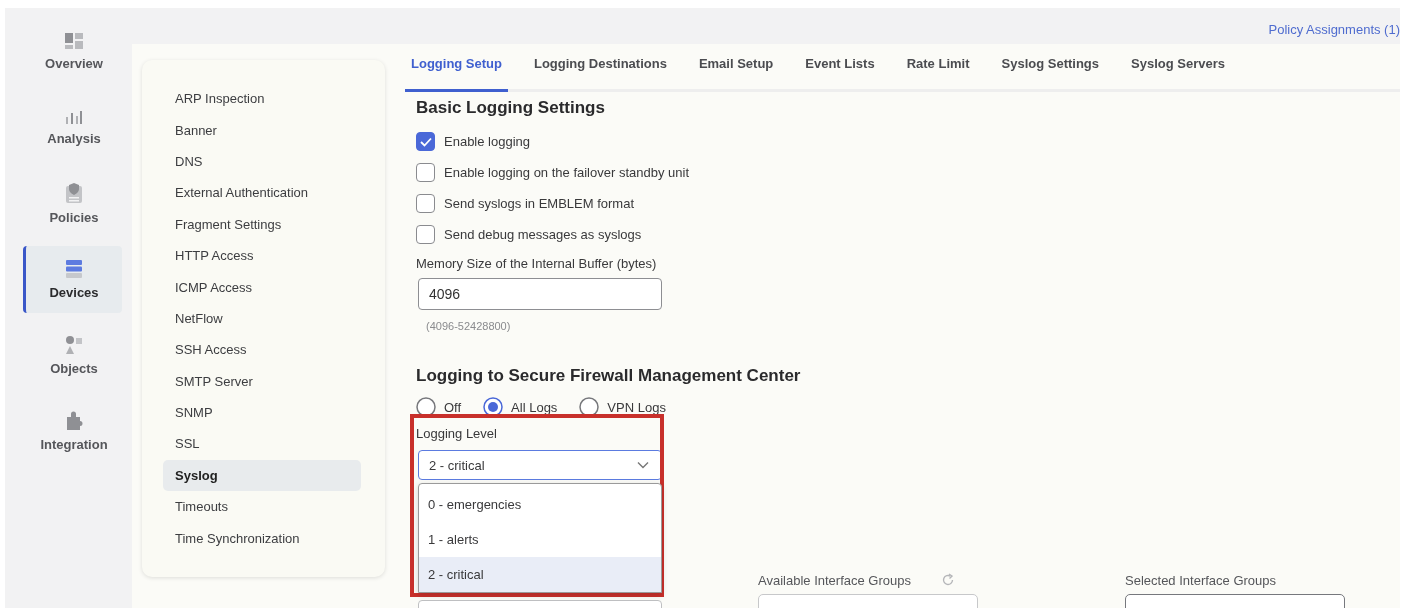 The height and width of the screenshot is (608, 1410). I want to click on checkbox-label: Send debug messages as syslogs, so click(543, 234).